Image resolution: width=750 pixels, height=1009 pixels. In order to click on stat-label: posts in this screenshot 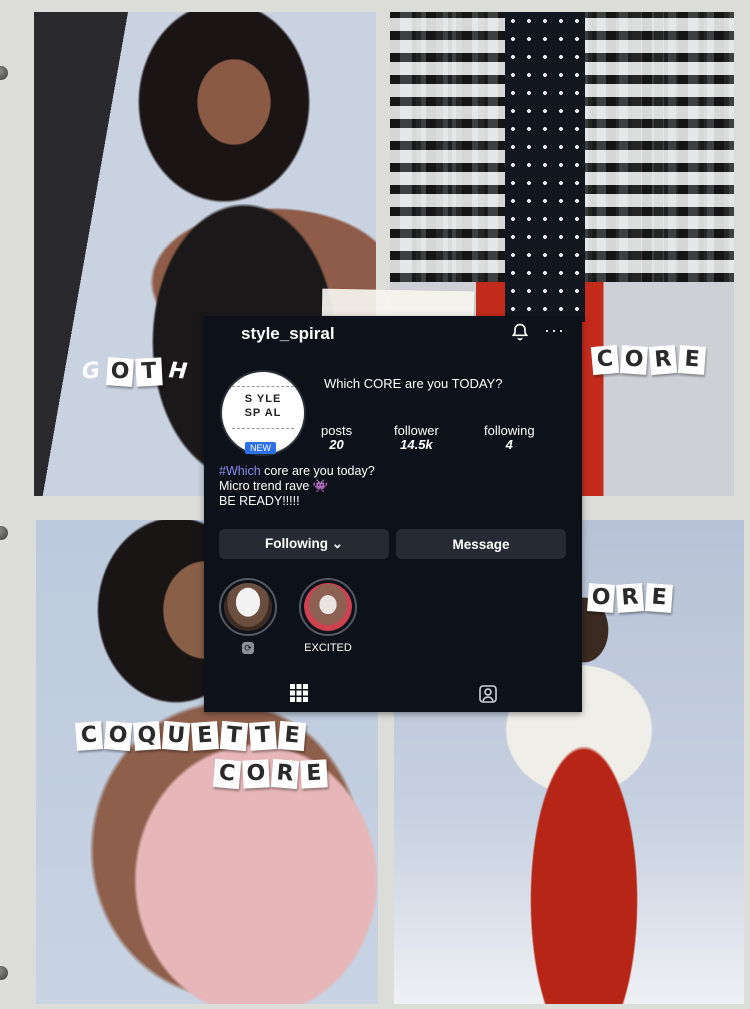, I will do `click(337, 430)`.